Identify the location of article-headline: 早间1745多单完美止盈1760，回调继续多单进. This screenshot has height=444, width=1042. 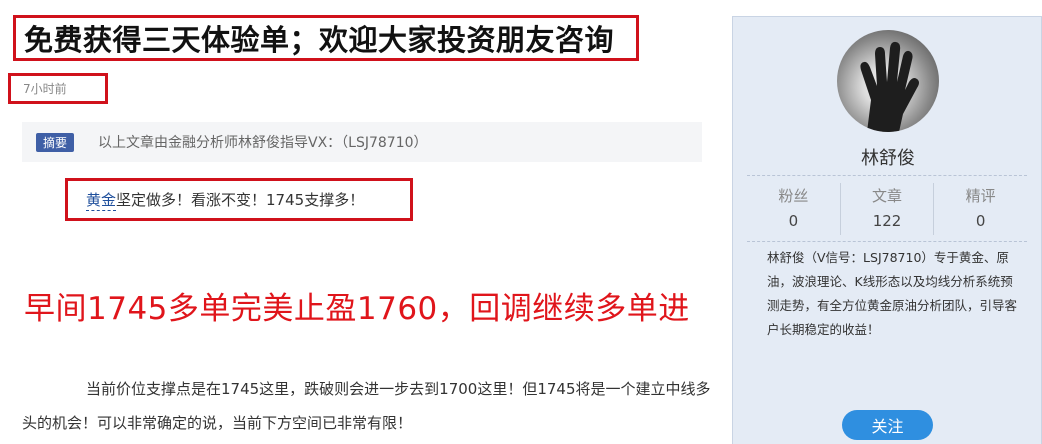
(357, 309).